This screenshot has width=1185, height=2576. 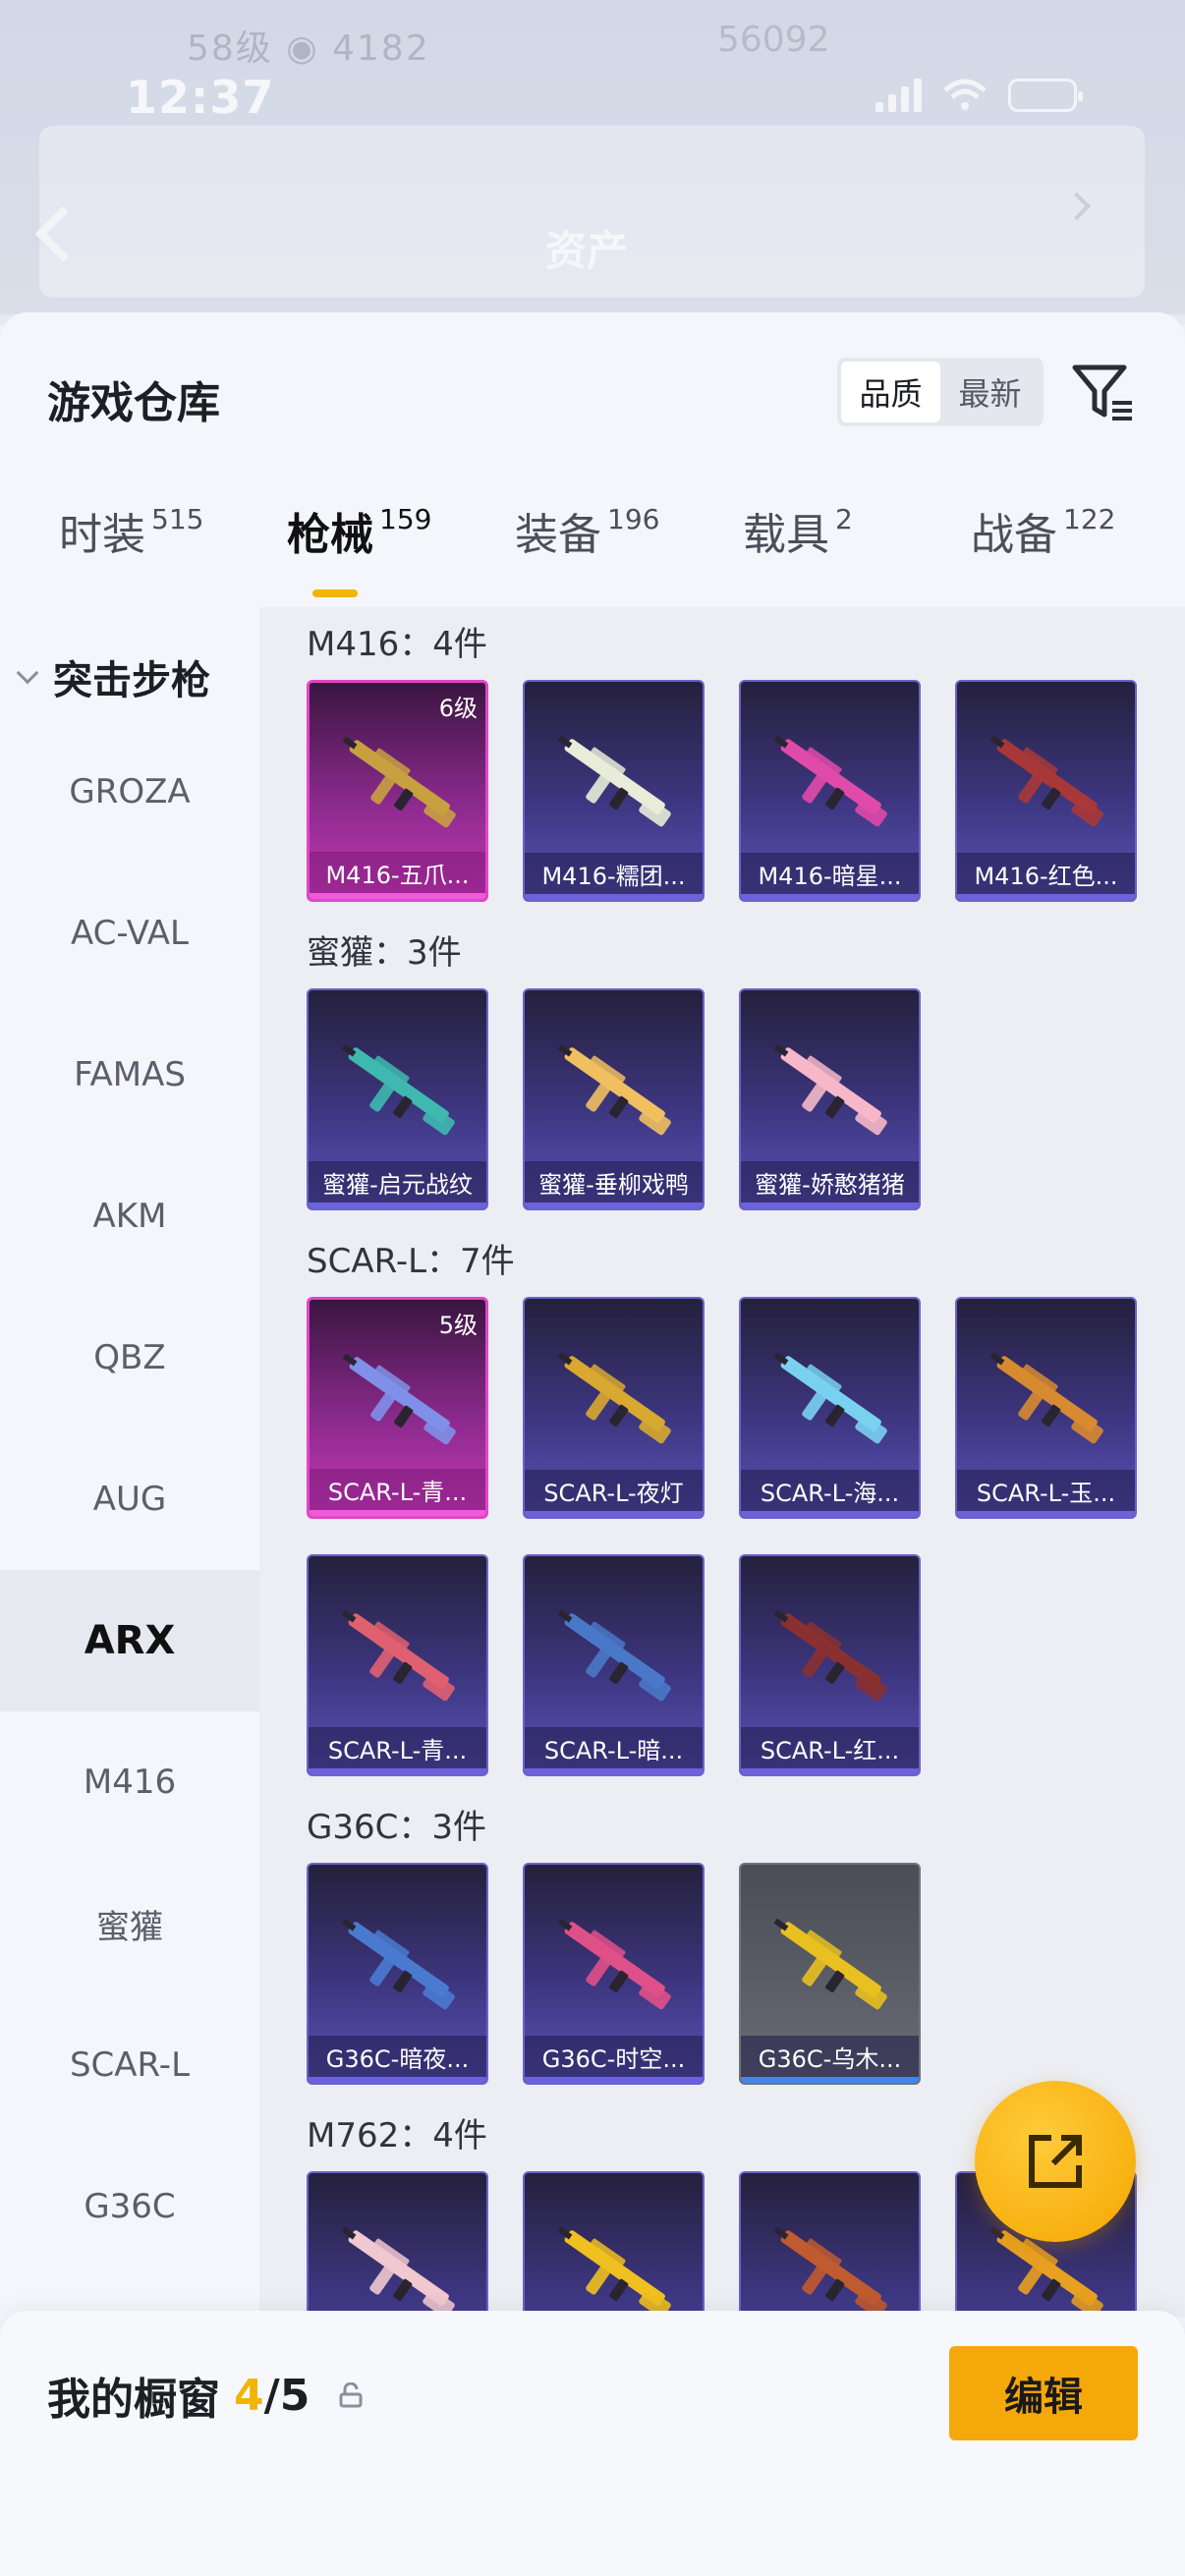 I want to click on tab-label: 时装, so click(x=102, y=535).